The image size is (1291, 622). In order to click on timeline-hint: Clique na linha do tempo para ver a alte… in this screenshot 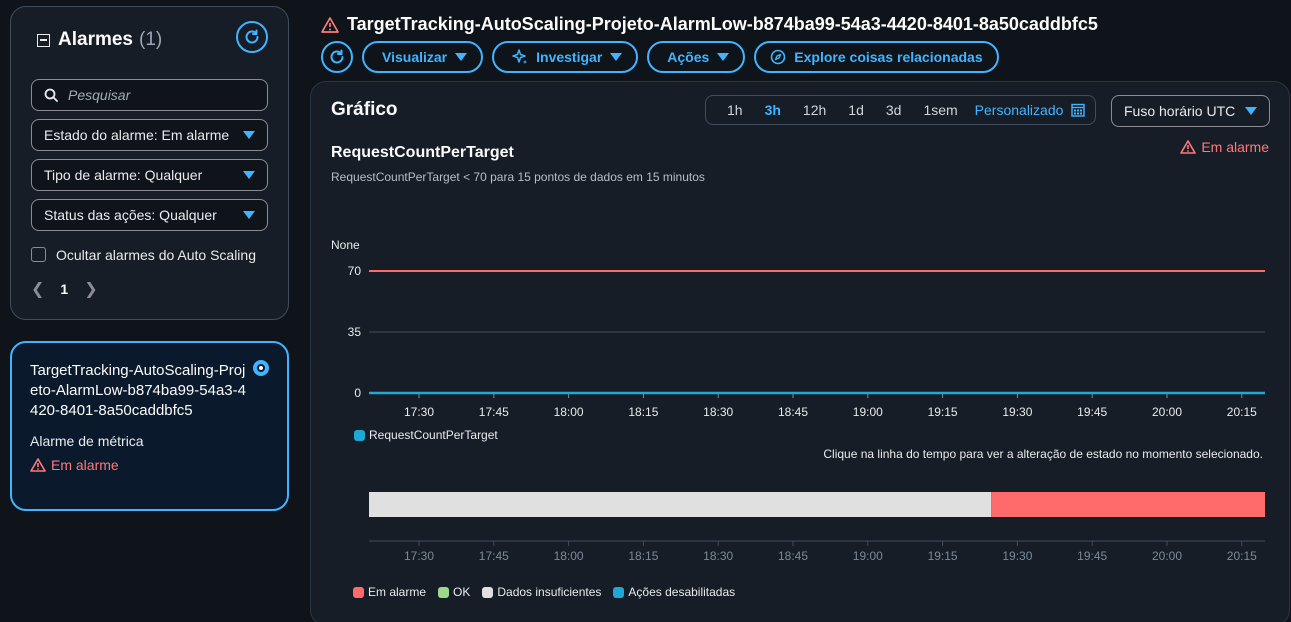, I will do `click(1043, 454)`.